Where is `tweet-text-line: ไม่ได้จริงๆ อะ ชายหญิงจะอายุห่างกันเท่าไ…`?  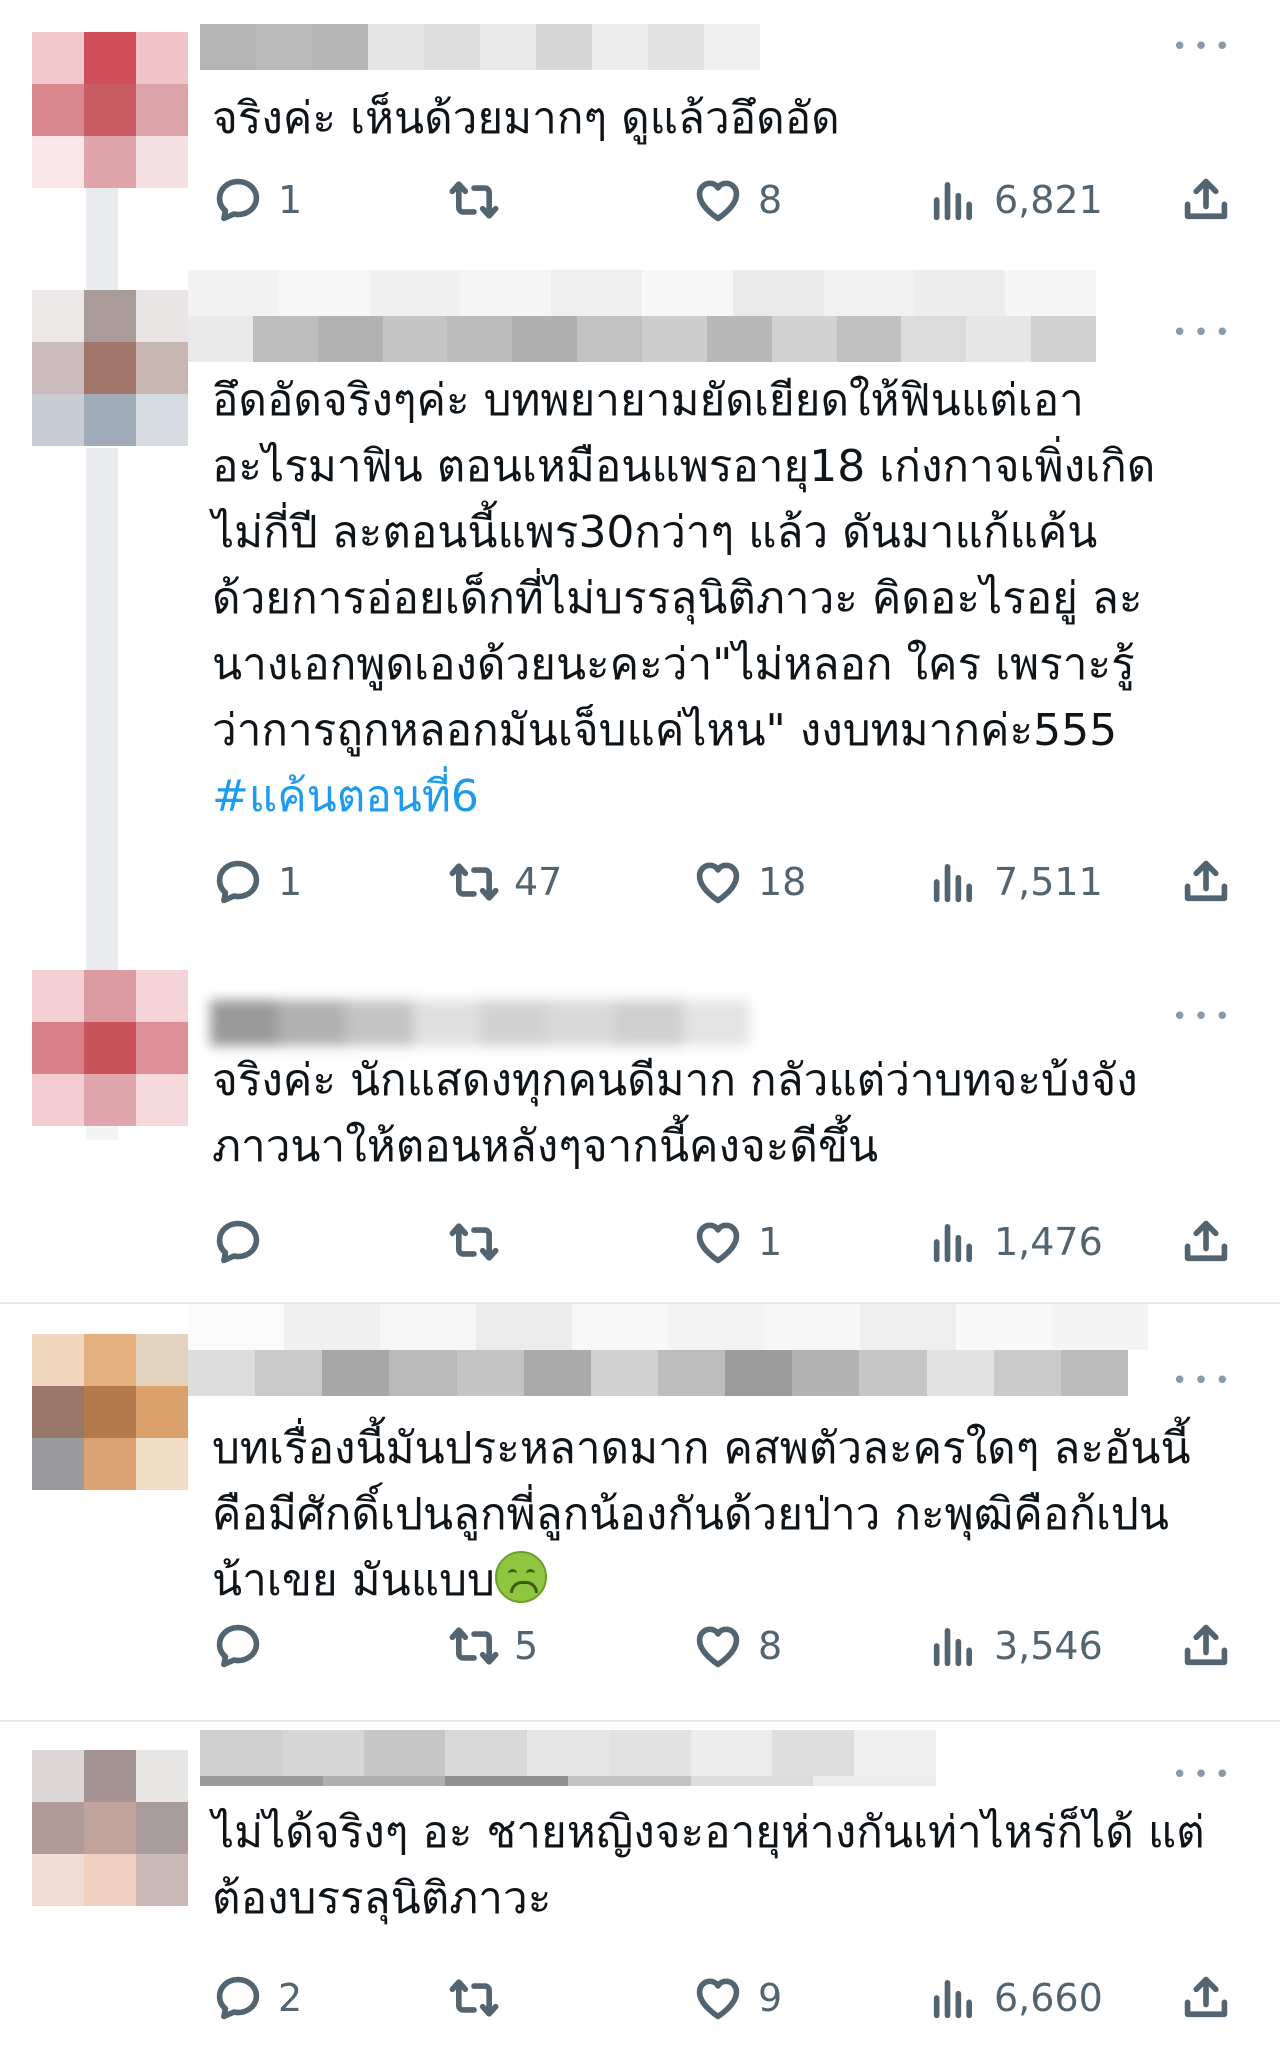
tweet-text-line: ไม่ได้จริงๆ อะ ชายหญิงจะอายุห่างกันเท่าไ… is located at coordinates (708, 1832).